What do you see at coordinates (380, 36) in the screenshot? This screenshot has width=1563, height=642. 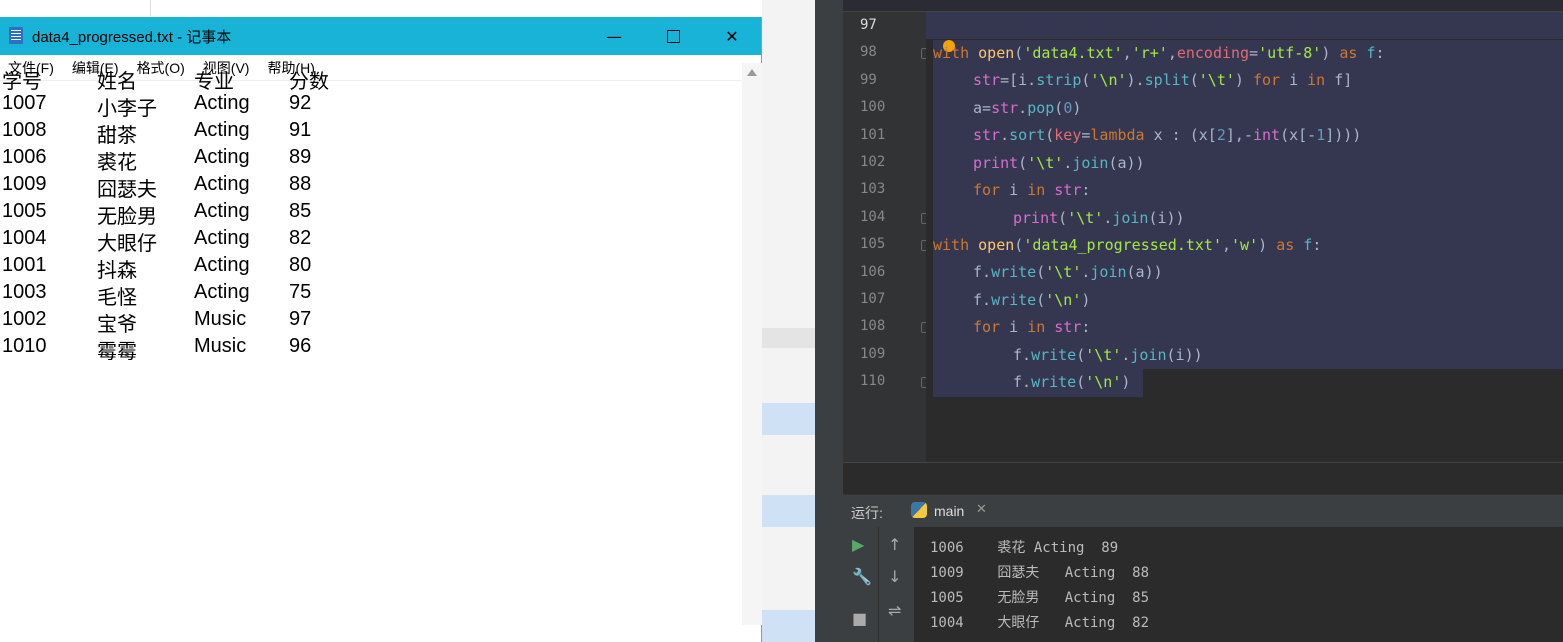 I see `title-bar: data4_progressed.txt - 记事本 — ✕` at bounding box center [380, 36].